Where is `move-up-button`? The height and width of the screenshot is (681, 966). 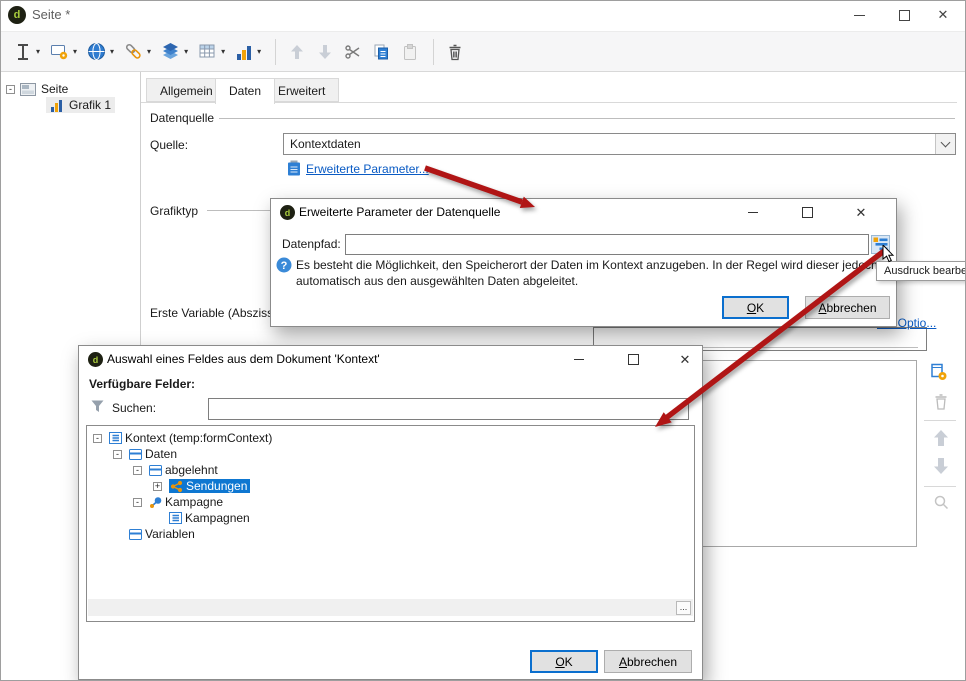
move-up-button is located at coordinates (297, 52).